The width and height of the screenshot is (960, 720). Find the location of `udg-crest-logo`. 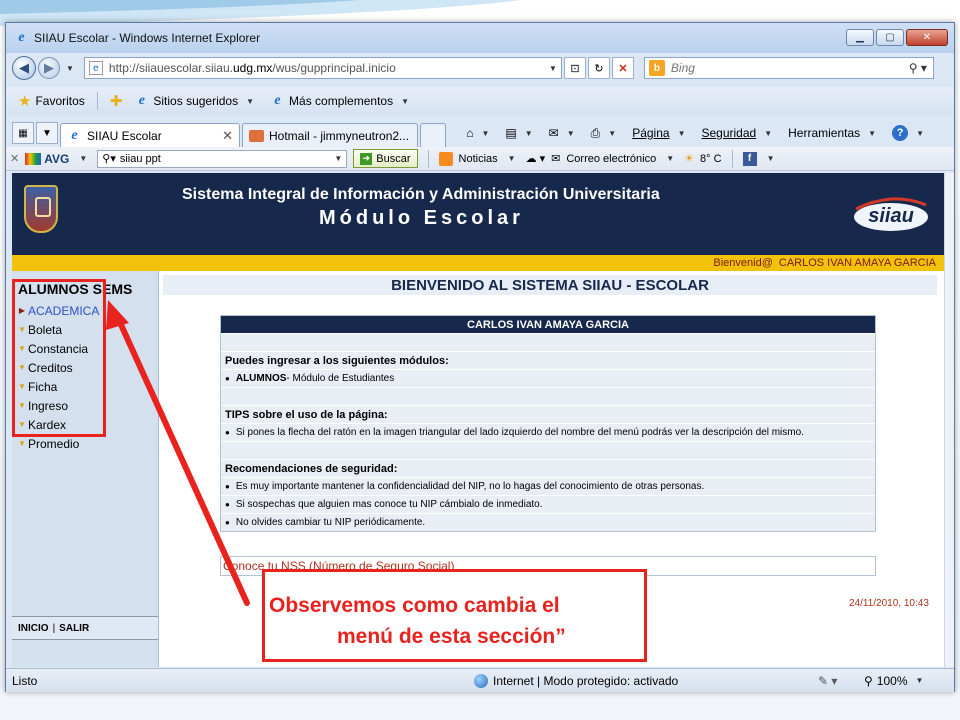

udg-crest-logo is located at coordinates (41, 209).